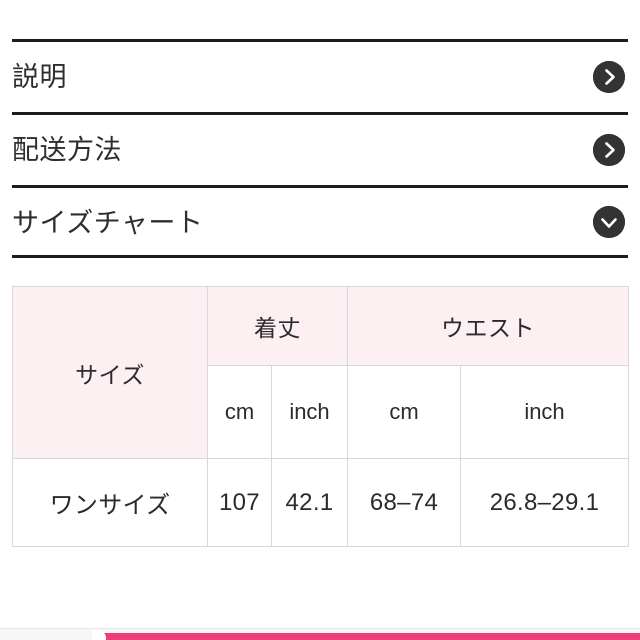 This screenshot has height=640, width=640. I want to click on header-waist-inch: inch, so click(544, 412).